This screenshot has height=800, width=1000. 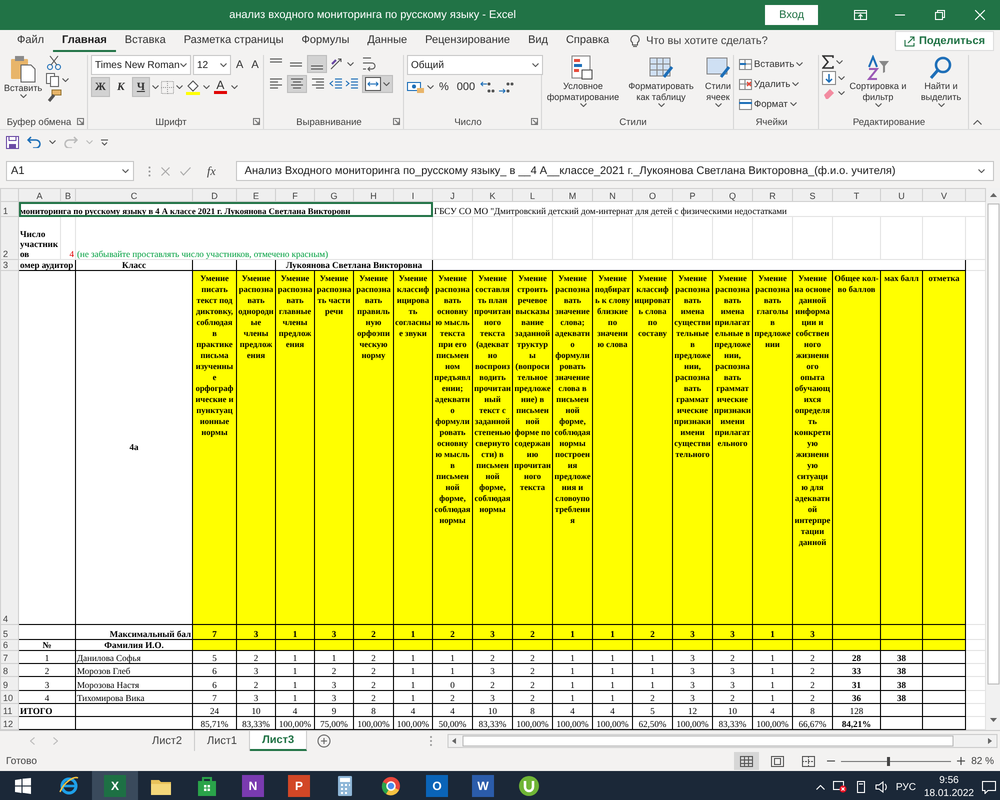 I want to click on page-layout-icon, so click(x=777, y=761).